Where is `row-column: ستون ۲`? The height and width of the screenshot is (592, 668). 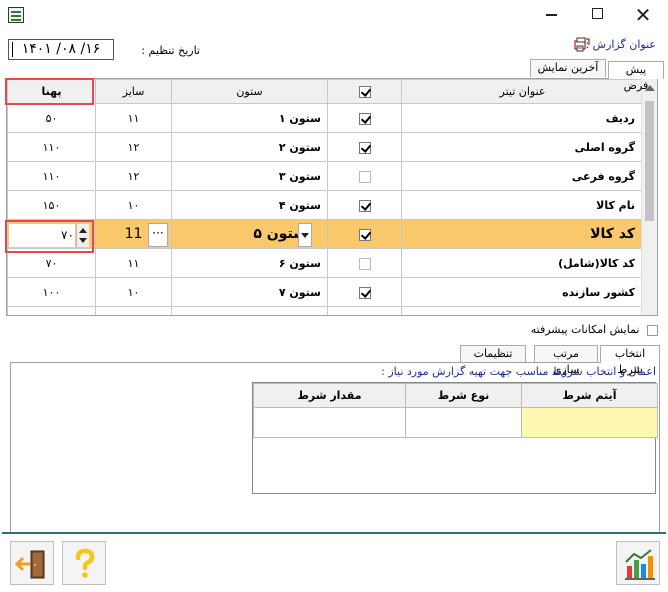
row-column: ستون ۲ is located at coordinates (249, 147).